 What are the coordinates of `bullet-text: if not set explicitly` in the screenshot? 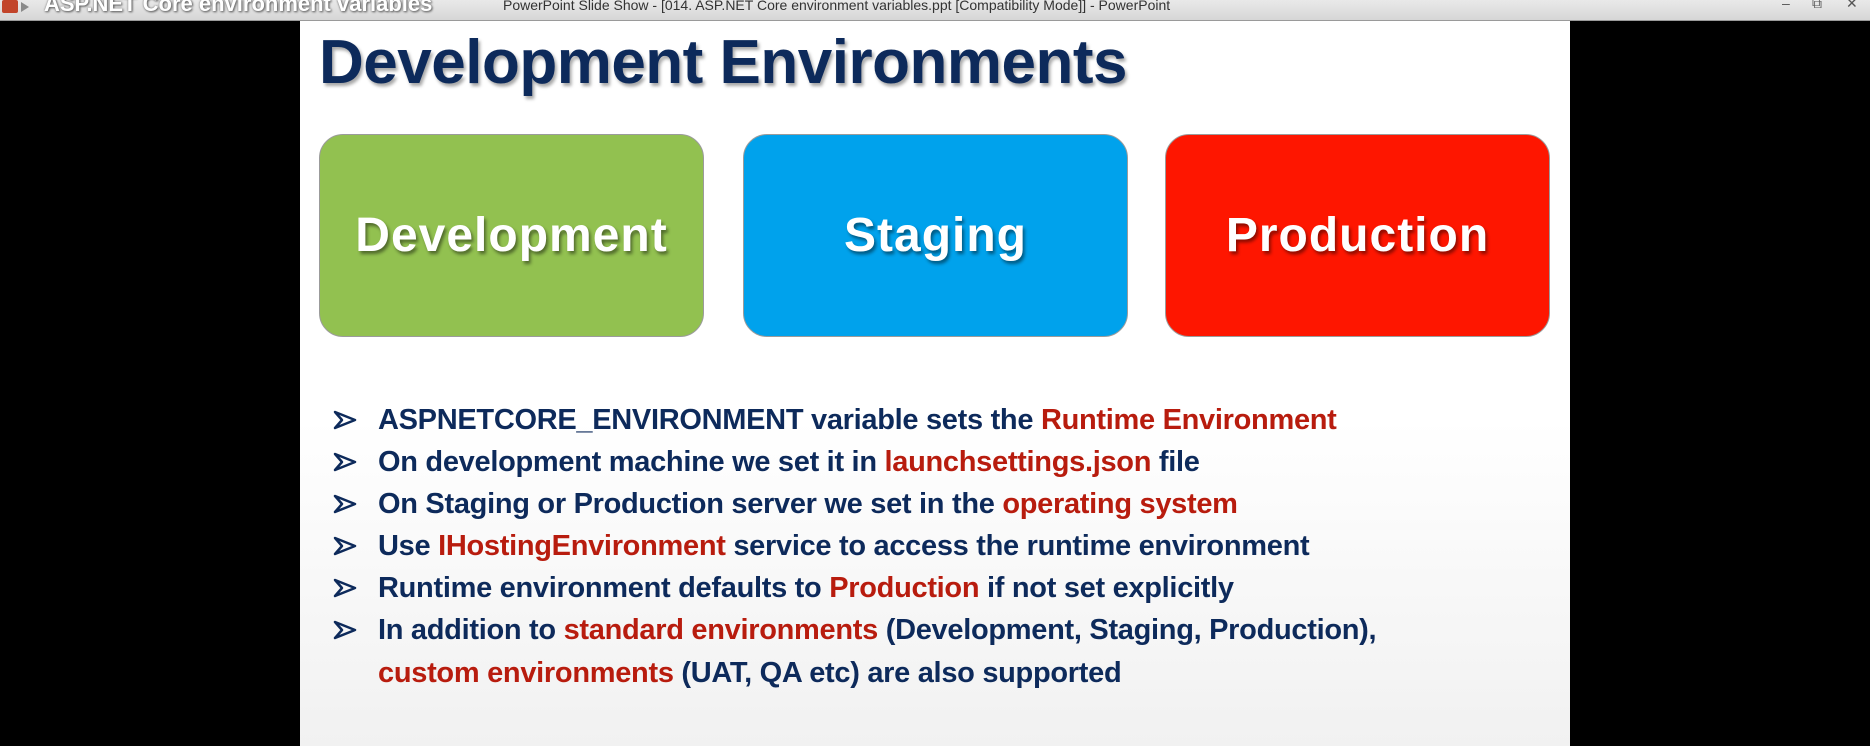 It's located at (1106, 588).